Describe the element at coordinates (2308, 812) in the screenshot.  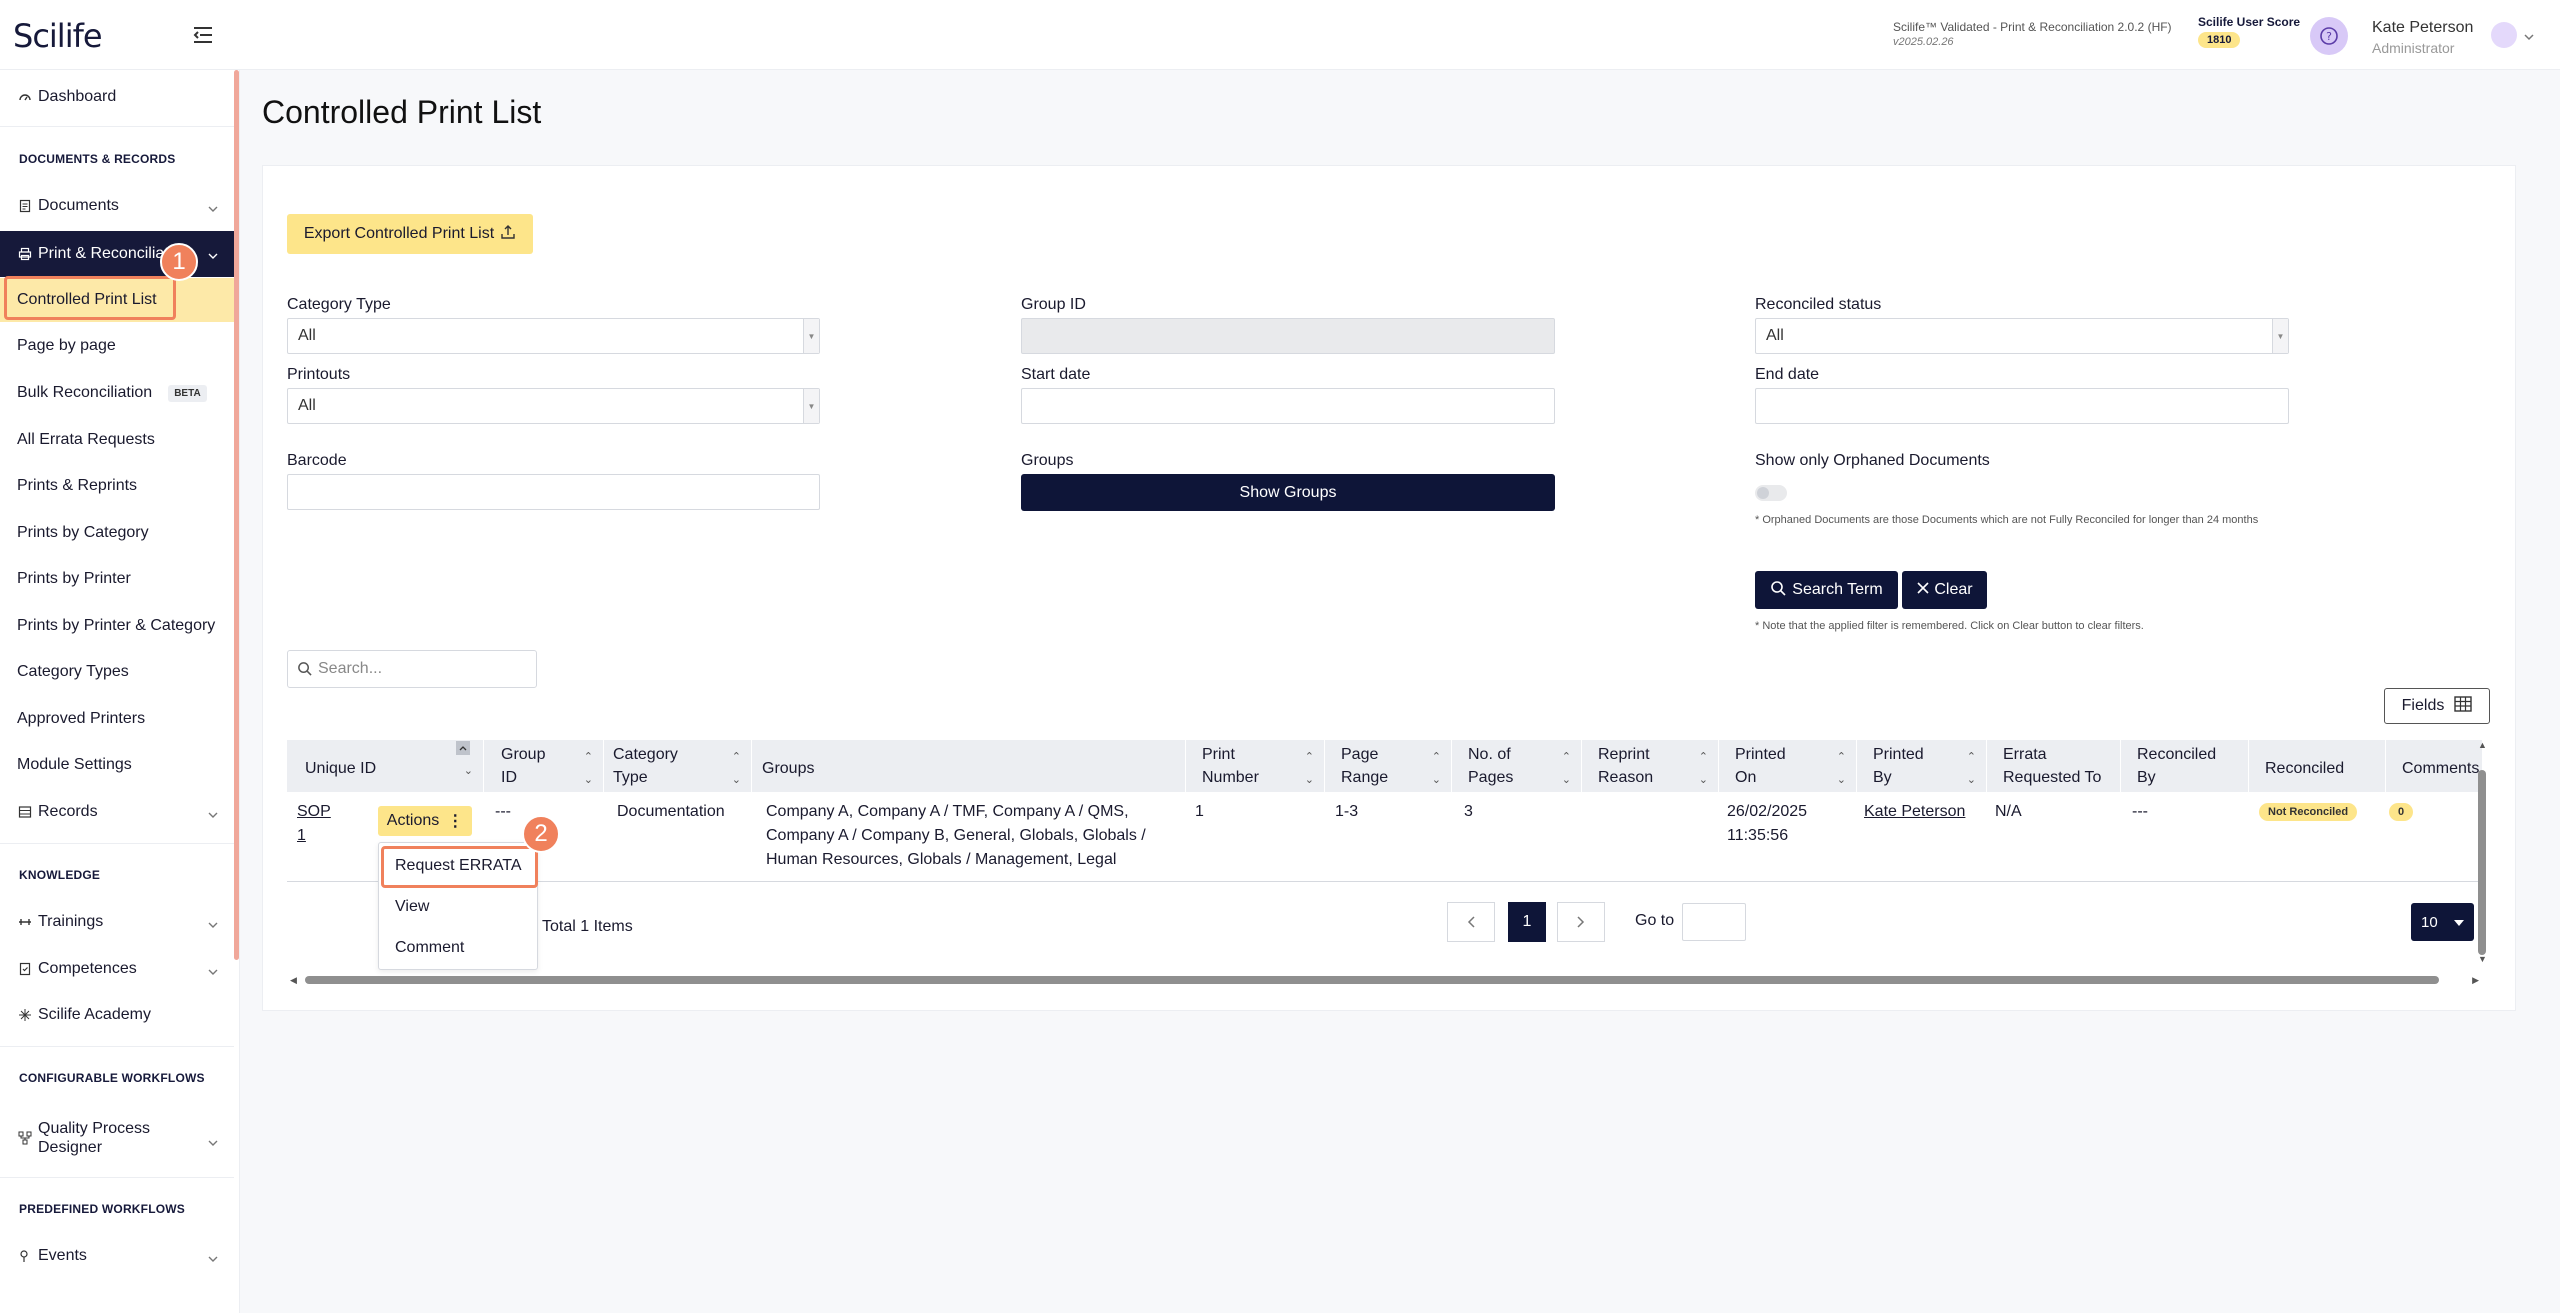
I see `status-badge: Not Reconciled` at that location.